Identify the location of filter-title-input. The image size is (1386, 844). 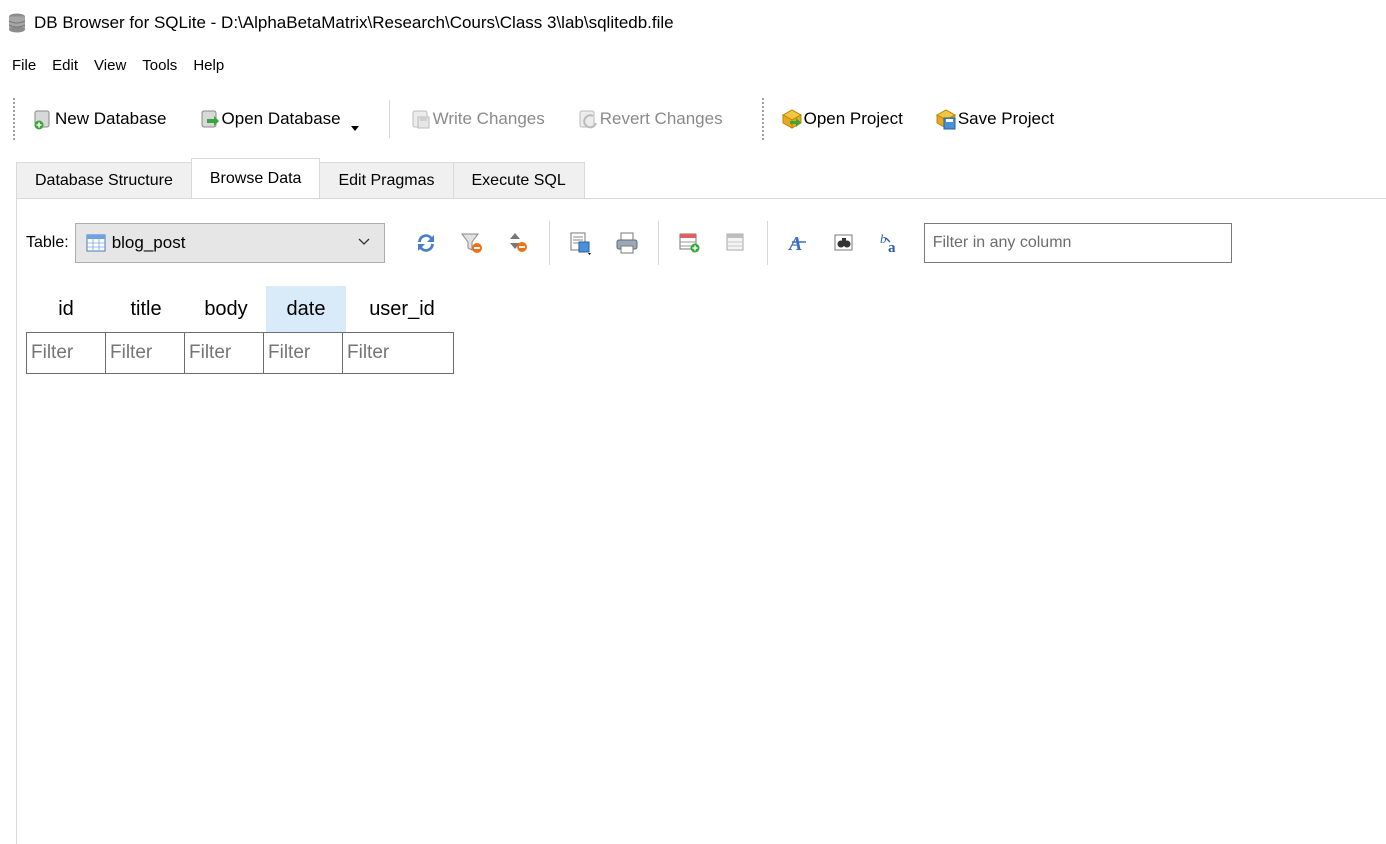
(145, 353).